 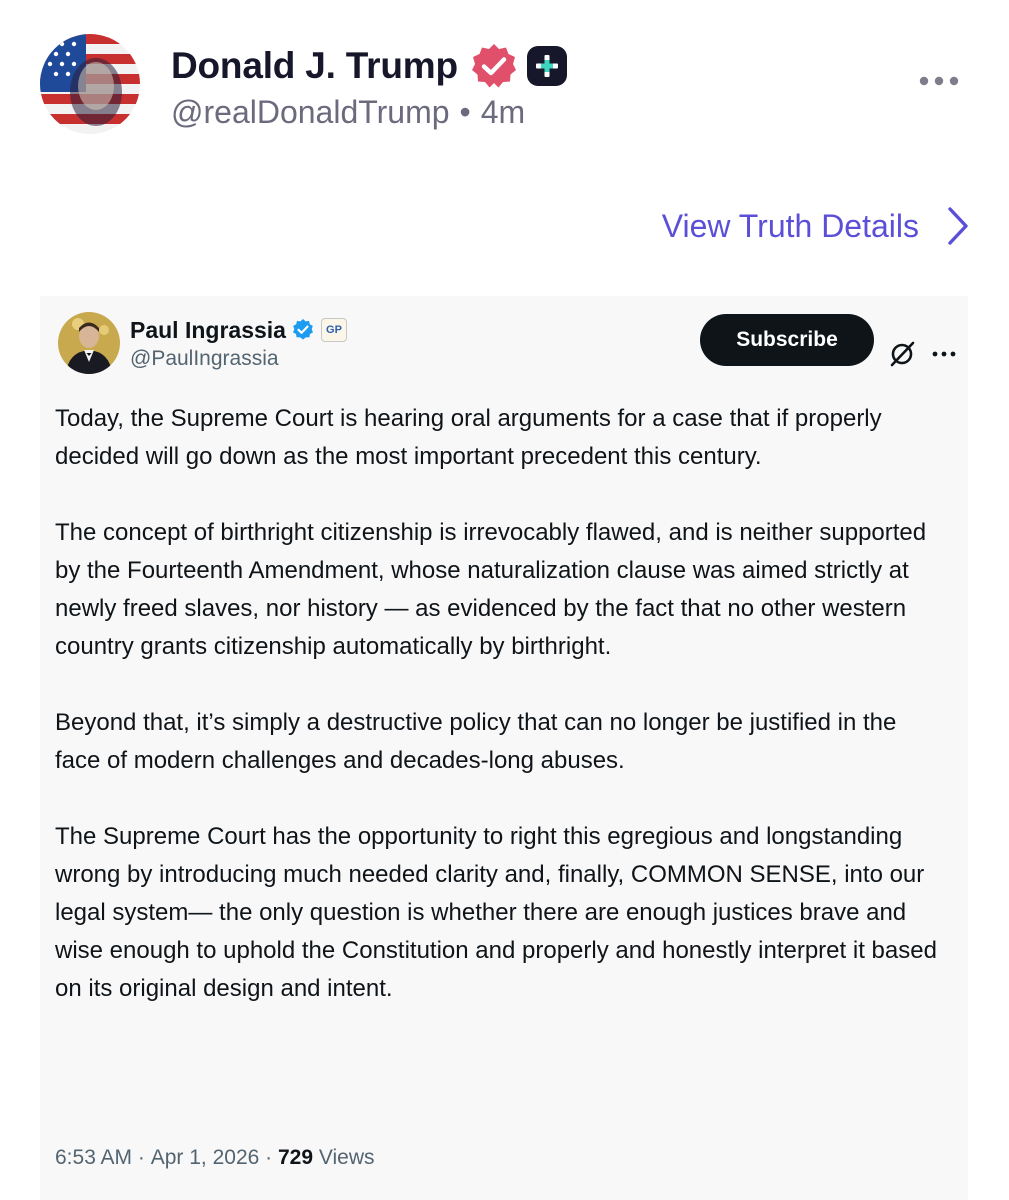 What do you see at coordinates (204, 358) in the screenshot?
I see `embedded-author-handle: @PaulIngrassia` at bounding box center [204, 358].